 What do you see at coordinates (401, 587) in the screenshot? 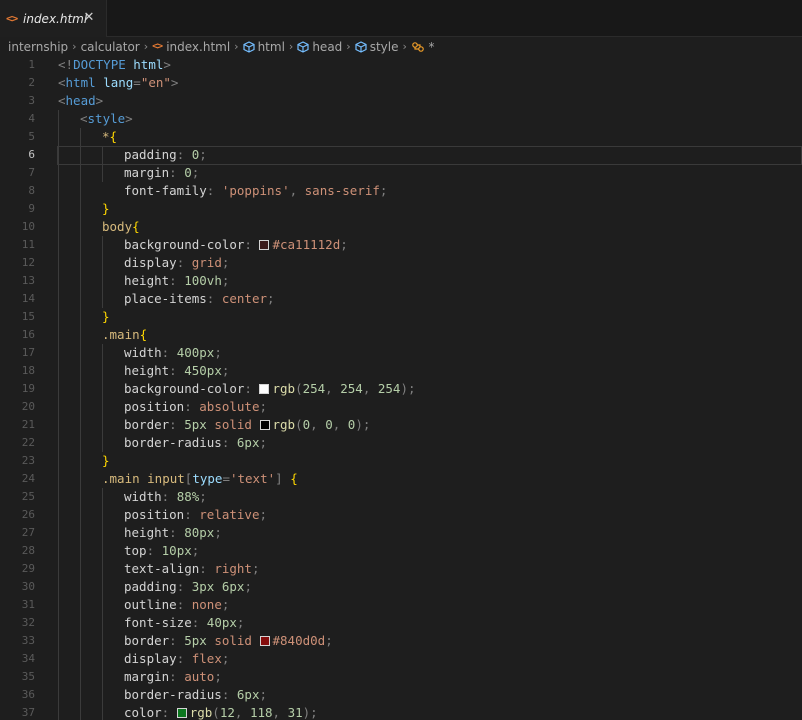
I see `code-line: 30 padding: 3px 6px;` at bounding box center [401, 587].